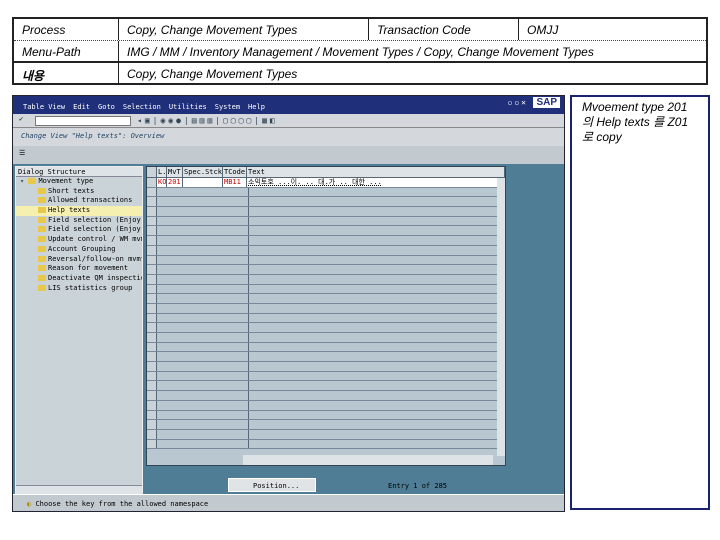 This screenshot has width=720, height=540. What do you see at coordinates (106, 107) in the screenshot?
I see `menu-goto: Goto` at bounding box center [106, 107].